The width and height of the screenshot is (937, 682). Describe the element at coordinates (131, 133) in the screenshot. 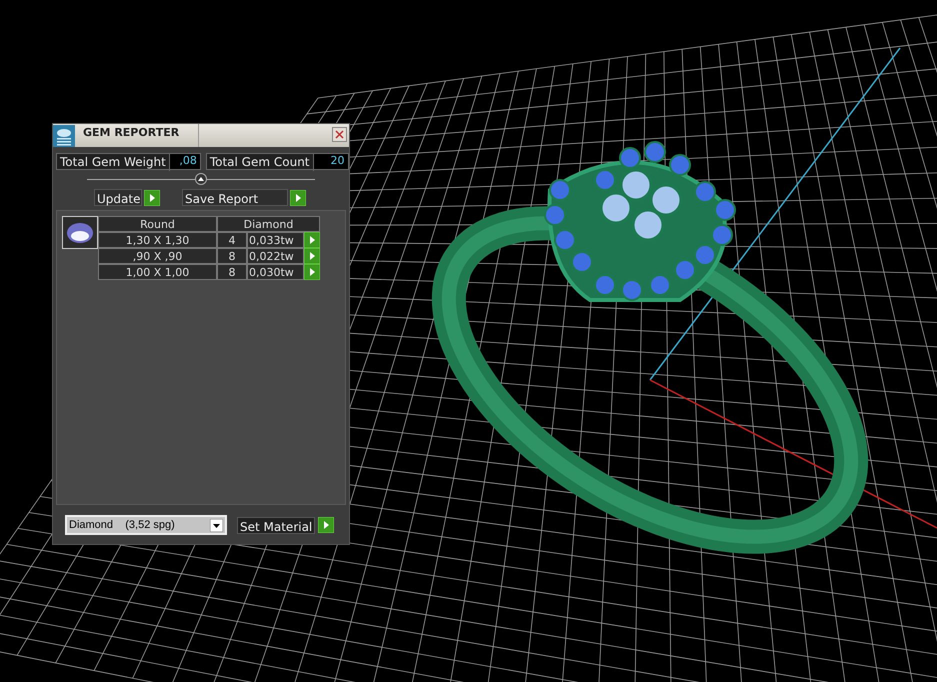

I see `window-title: GEM REPORTER` at that location.